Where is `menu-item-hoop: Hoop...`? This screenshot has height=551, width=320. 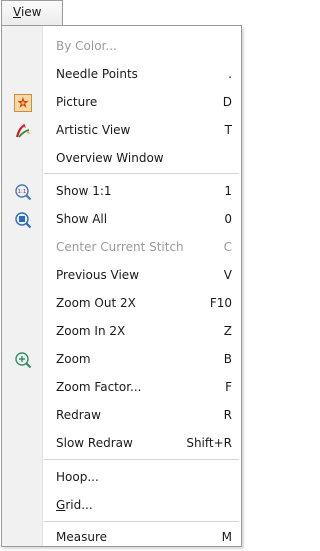
menu-item-hoop: Hoop... is located at coordinates (121, 477).